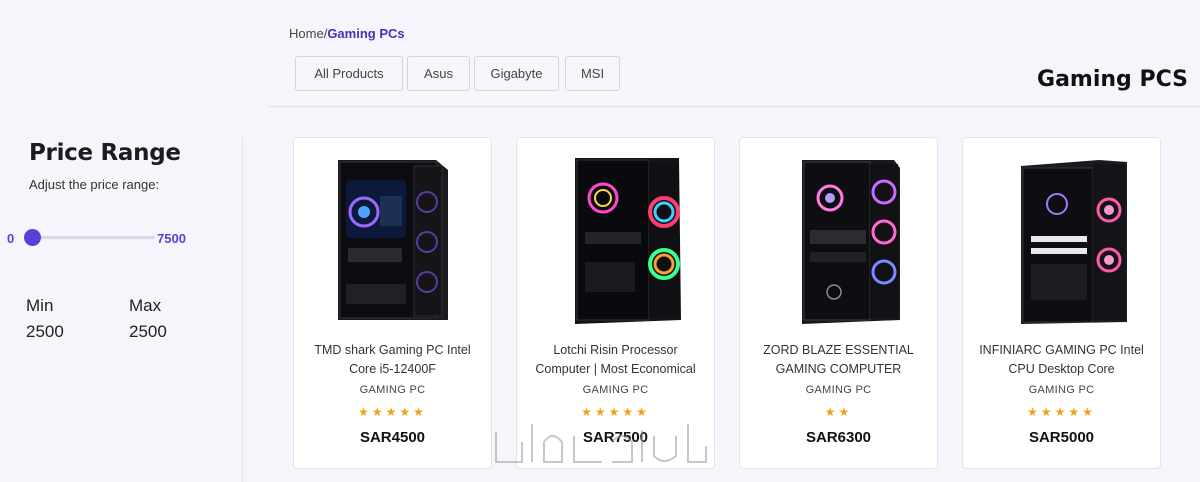  I want to click on min-value: 2500, so click(45, 331).